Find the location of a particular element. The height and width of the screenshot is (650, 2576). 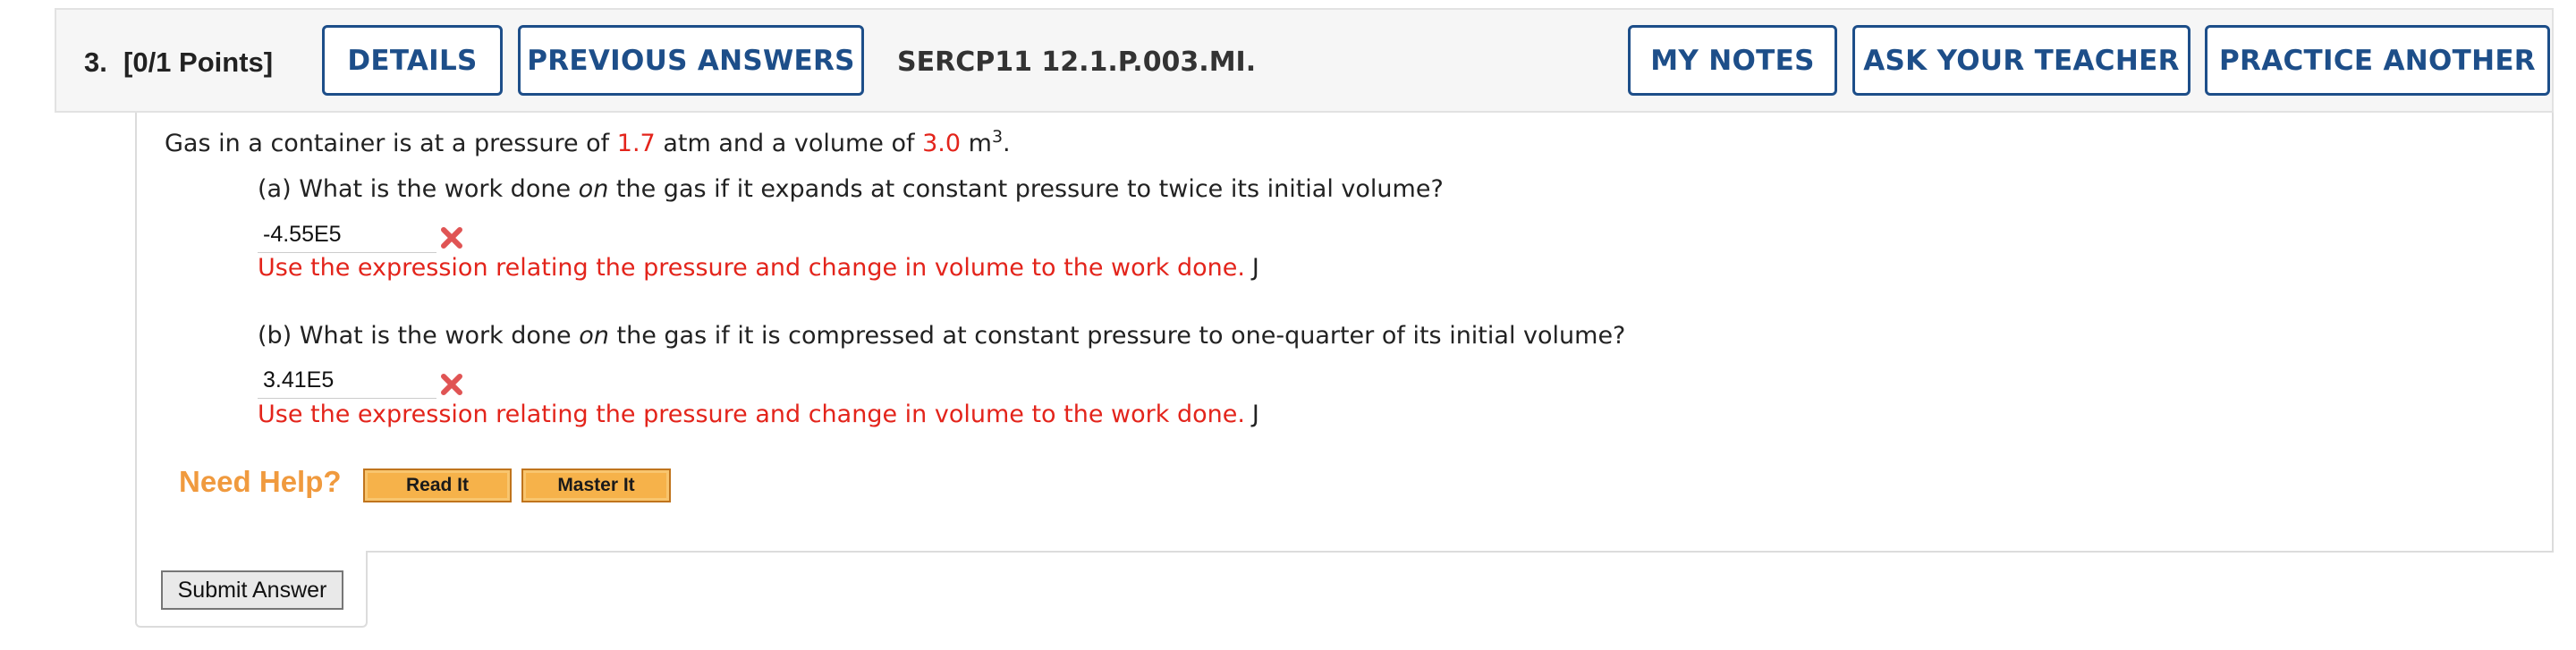

ask-your-teacher-button: ASK YOUR TEACHER is located at coordinates (2021, 60).